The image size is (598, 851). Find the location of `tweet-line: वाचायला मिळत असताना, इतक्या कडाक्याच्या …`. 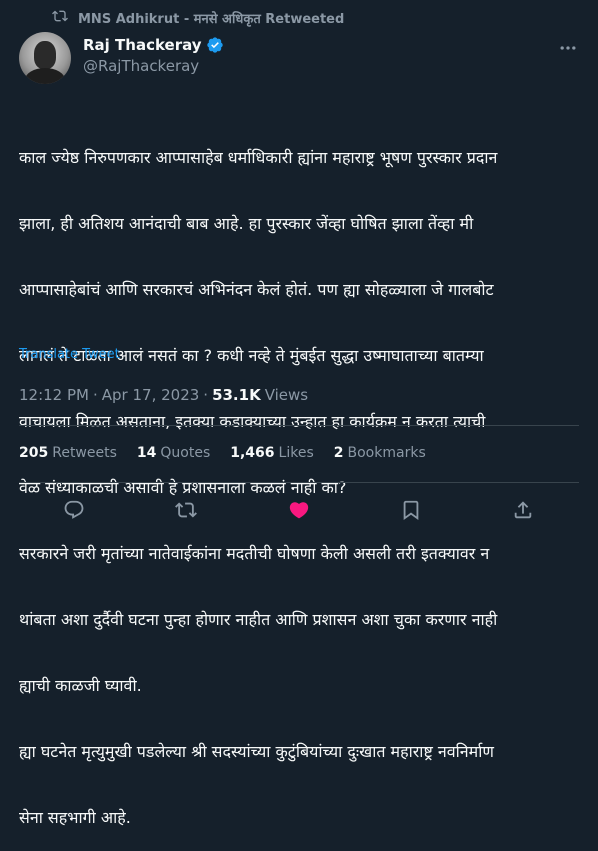

tweet-line: वाचायला मिळत असताना, इतक्या कडाक्याच्या … is located at coordinates (252, 421).